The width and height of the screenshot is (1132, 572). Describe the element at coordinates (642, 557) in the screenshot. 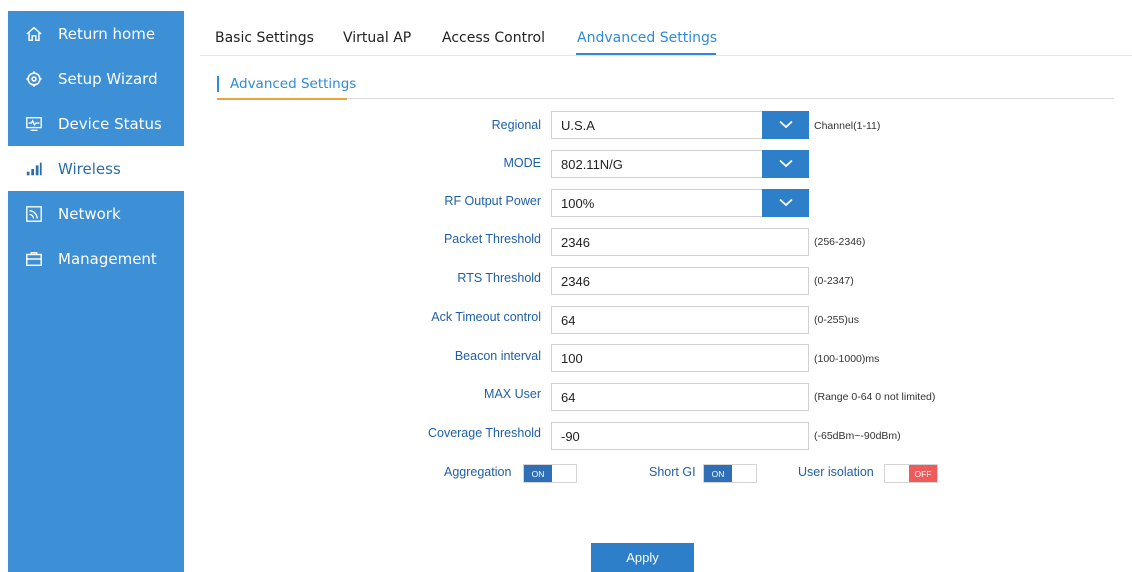

I see `apply-button: Apply` at that location.